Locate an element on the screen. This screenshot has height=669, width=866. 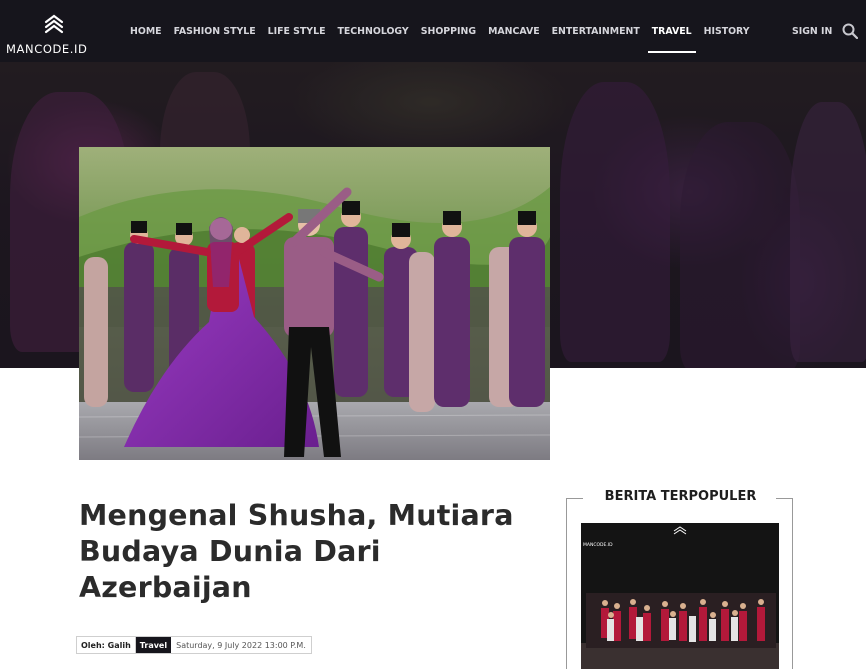
popular-news-heading: BERITA TERPOPULER is located at coordinates (680, 496).